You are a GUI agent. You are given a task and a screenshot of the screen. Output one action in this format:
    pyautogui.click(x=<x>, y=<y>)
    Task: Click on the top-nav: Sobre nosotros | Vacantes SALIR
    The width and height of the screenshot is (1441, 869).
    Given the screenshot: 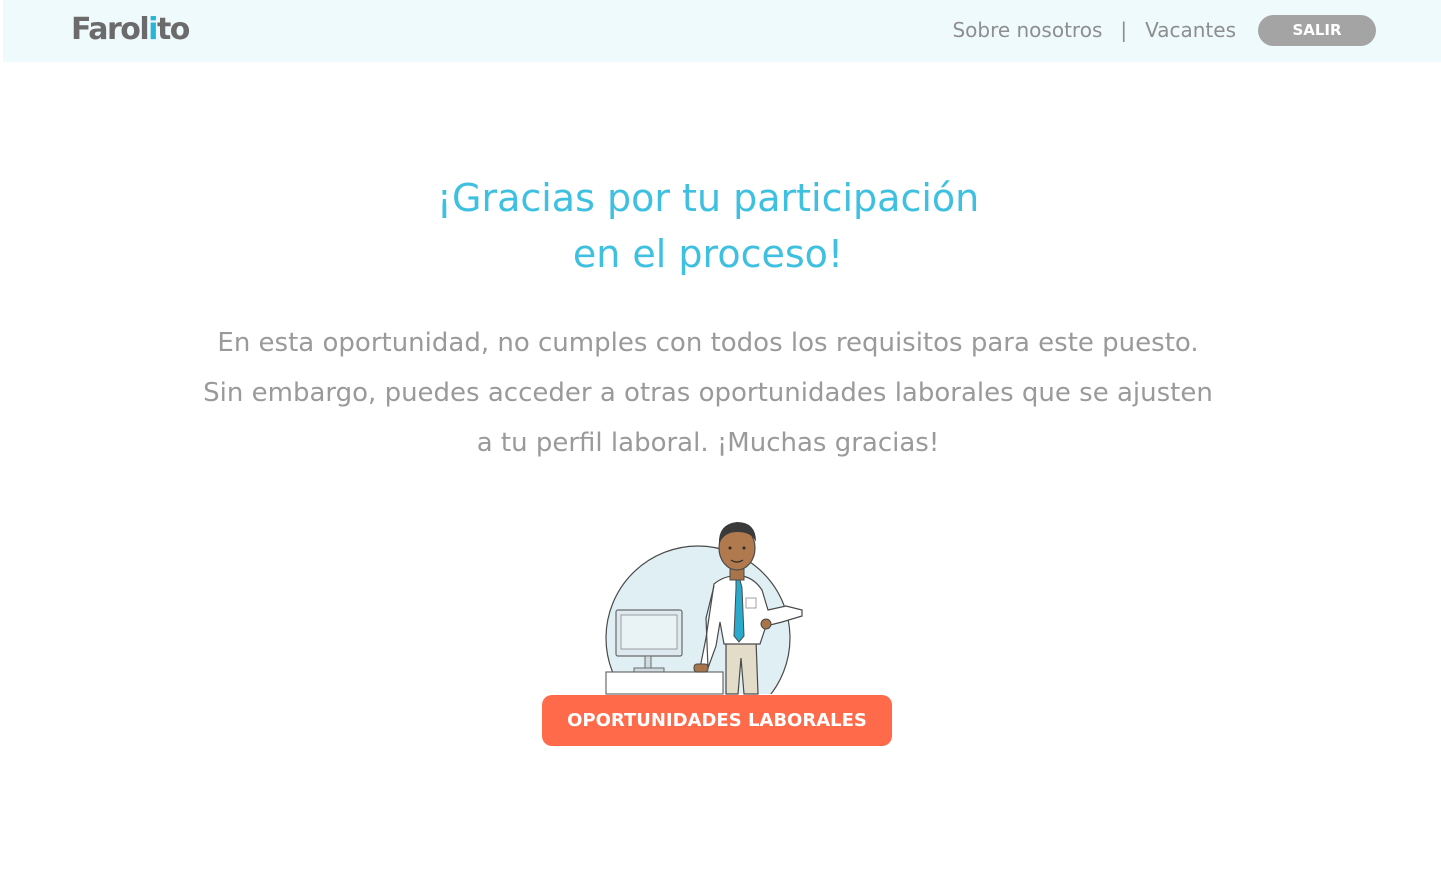 What is the action you would take?
    pyautogui.click(x=1164, y=30)
    